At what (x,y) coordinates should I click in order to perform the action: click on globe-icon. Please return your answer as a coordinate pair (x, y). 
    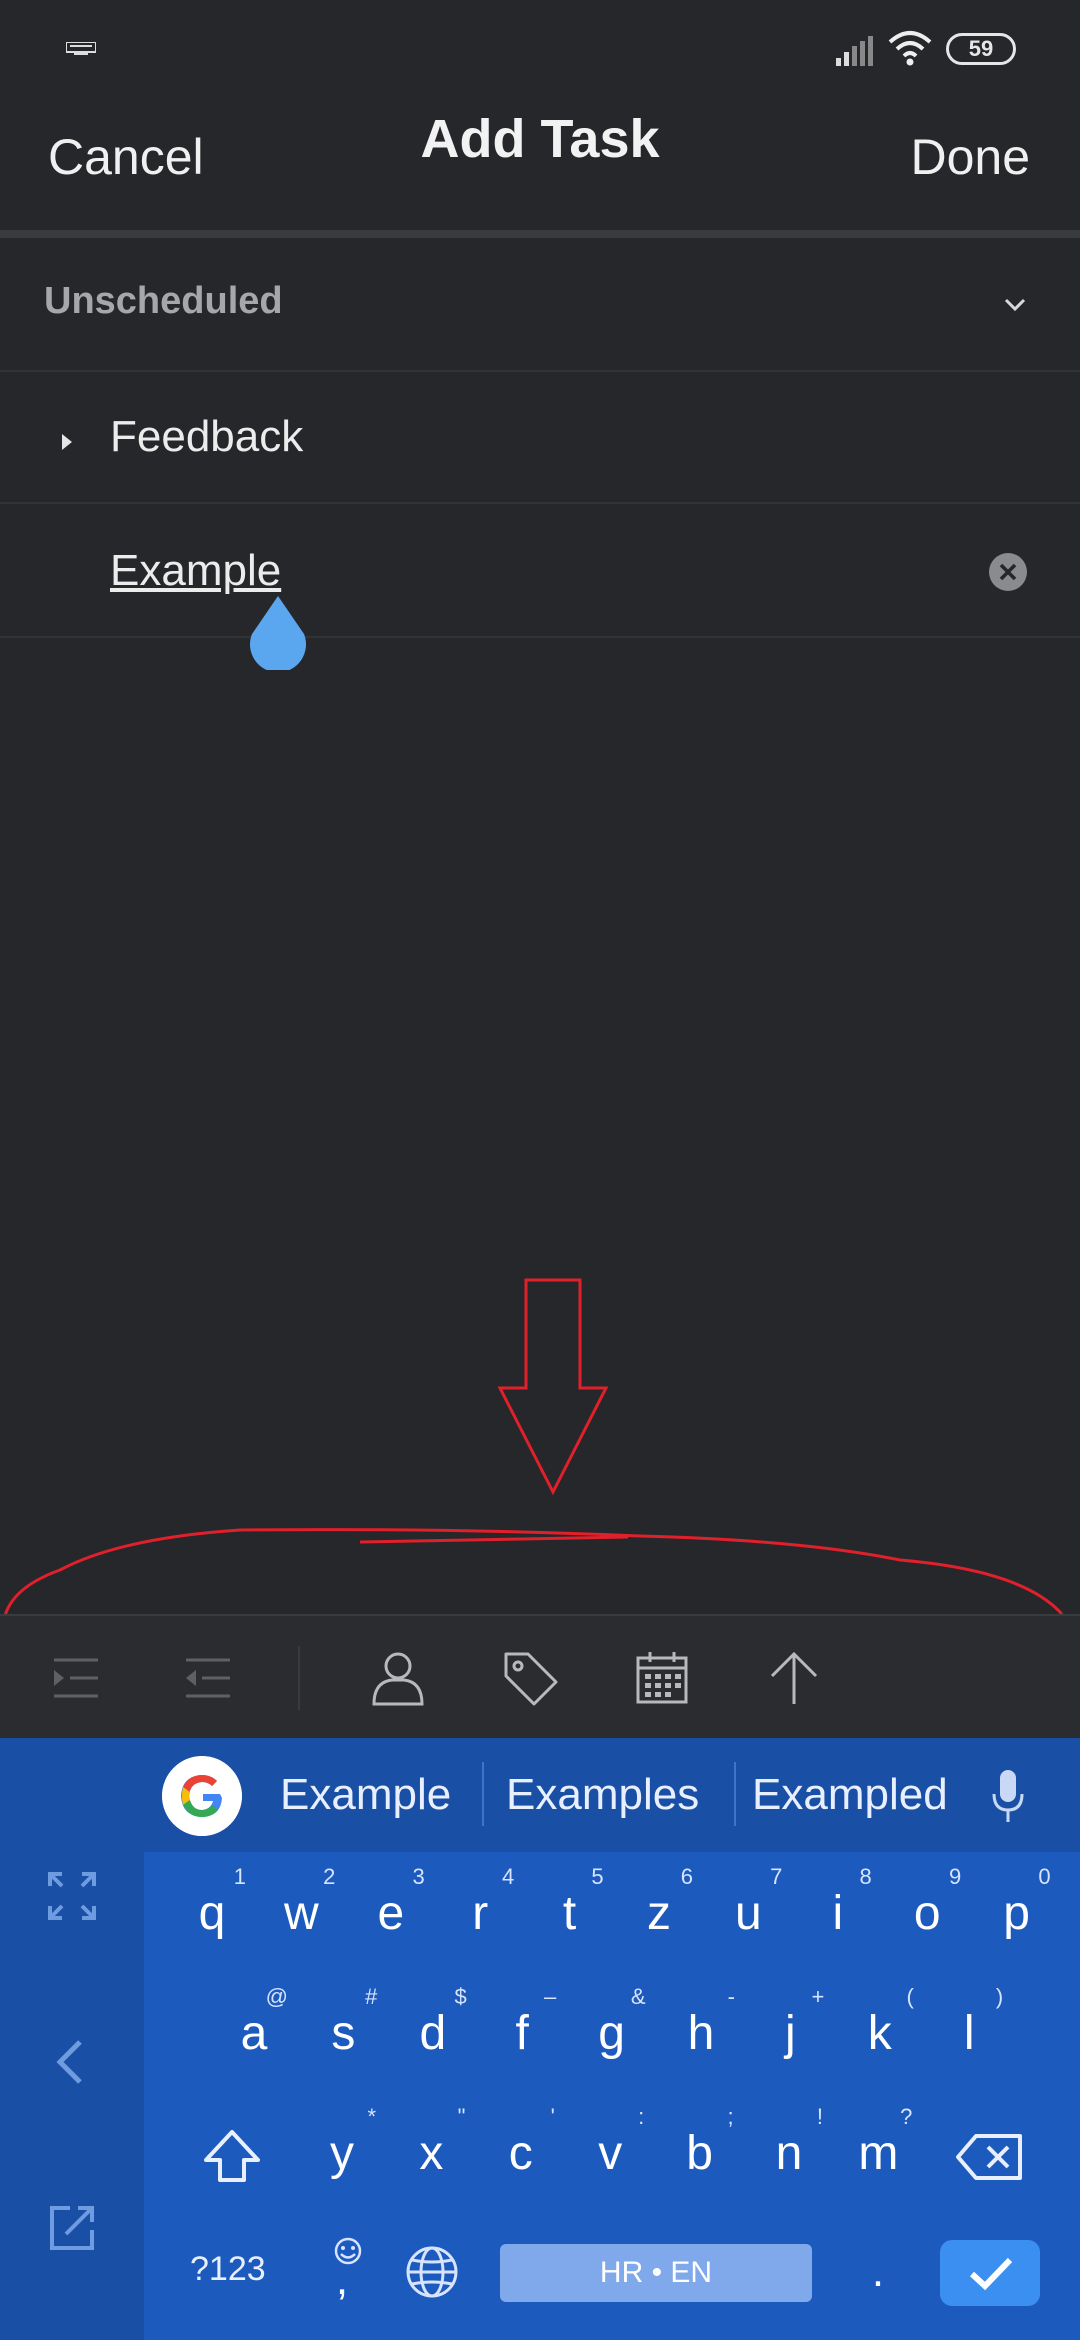
    Looking at the image, I should click on (432, 2272).